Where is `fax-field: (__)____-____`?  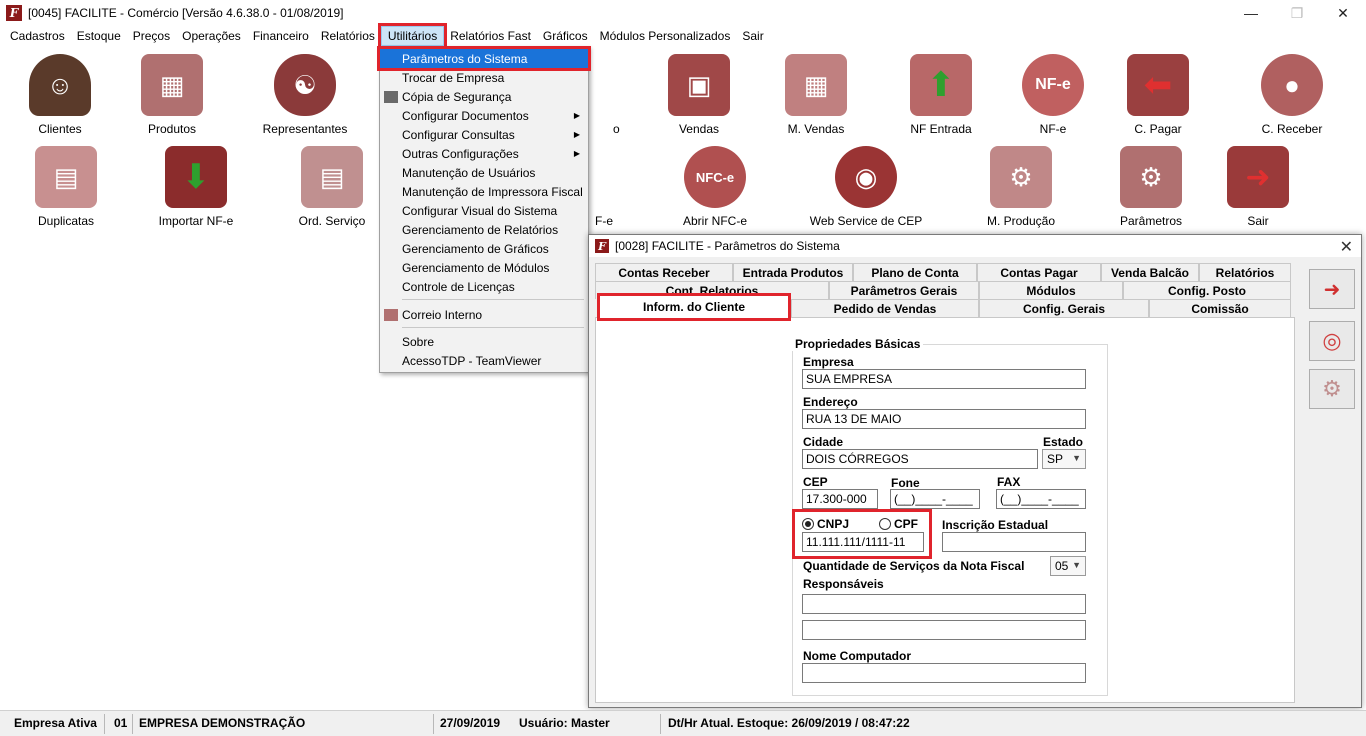 fax-field: (__)____-____ is located at coordinates (1041, 499).